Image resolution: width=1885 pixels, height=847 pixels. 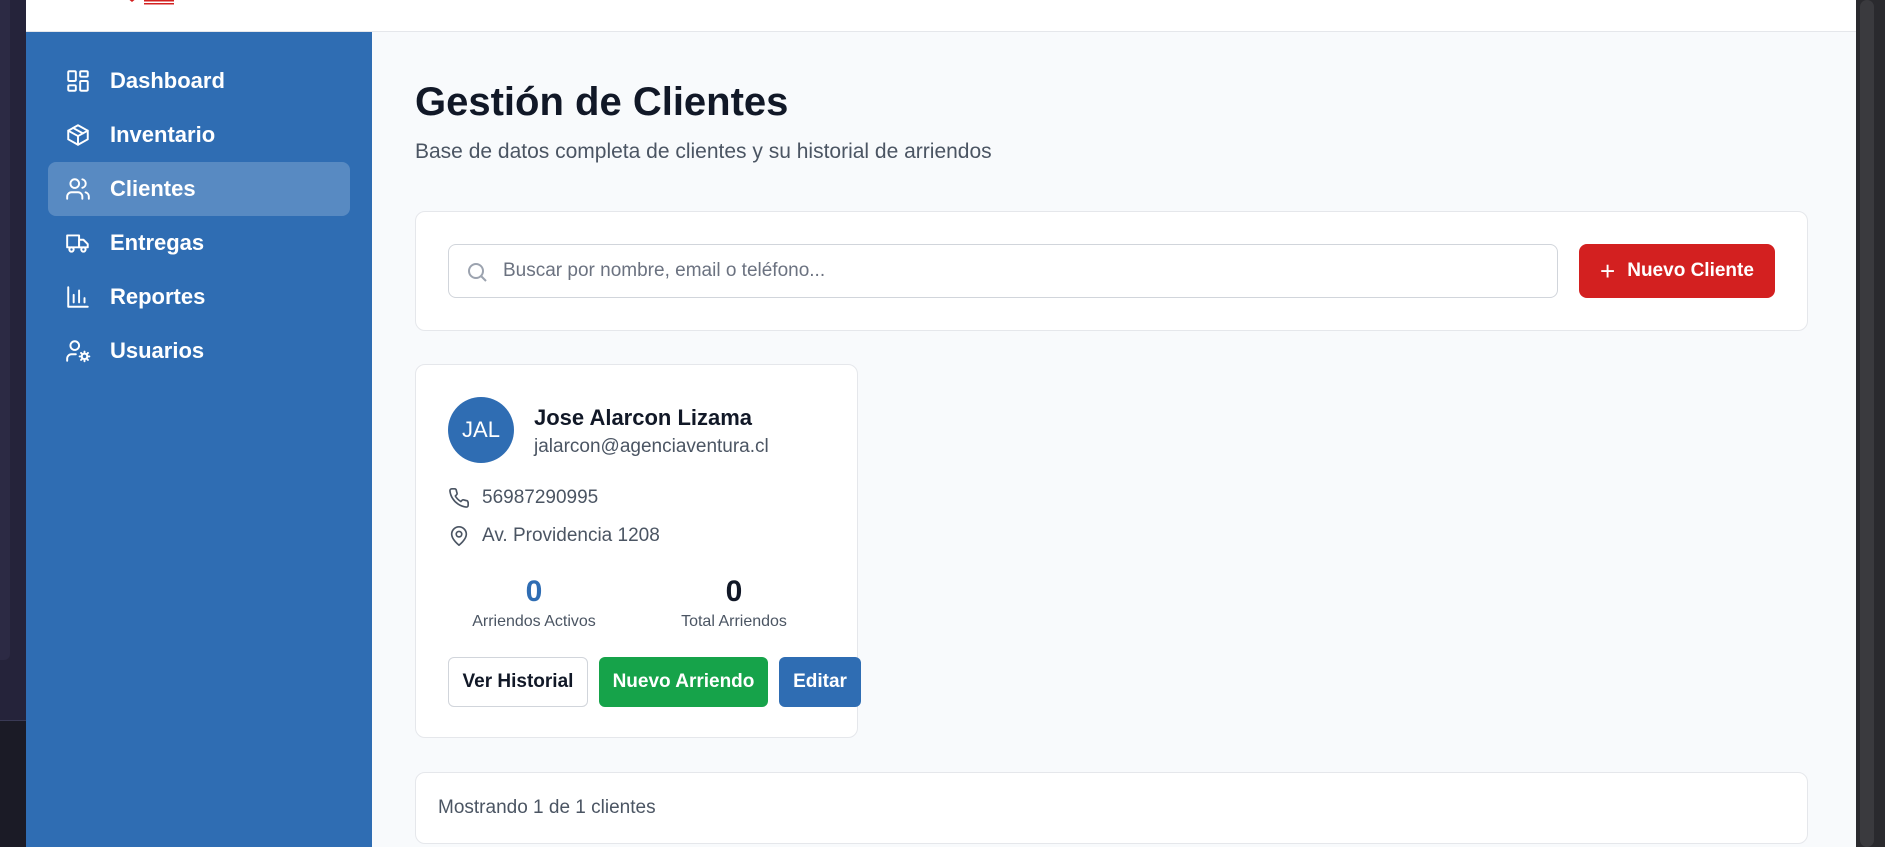 What do you see at coordinates (1111, 808) in the screenshot?
I see `results-summary: Mostrando 1 de 1 clientes` at bounding box center [1111, 808].